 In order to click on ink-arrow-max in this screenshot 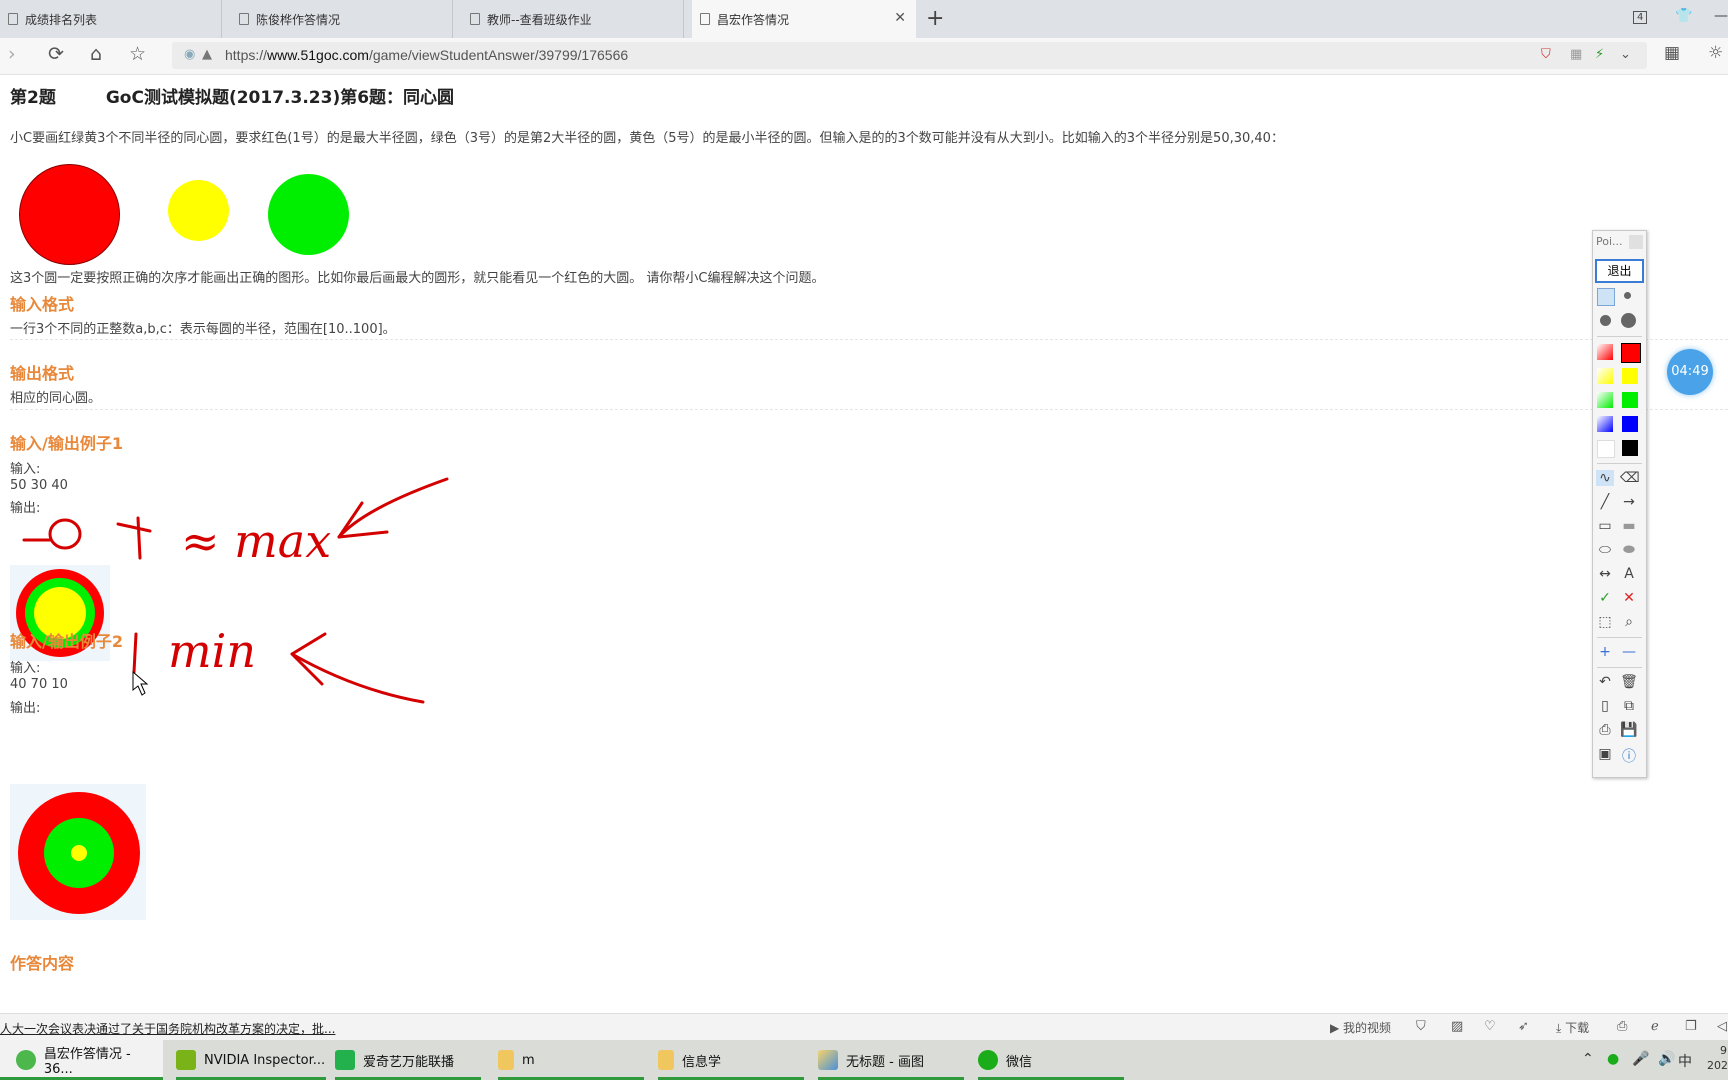, I will do `click(393, 508)`.